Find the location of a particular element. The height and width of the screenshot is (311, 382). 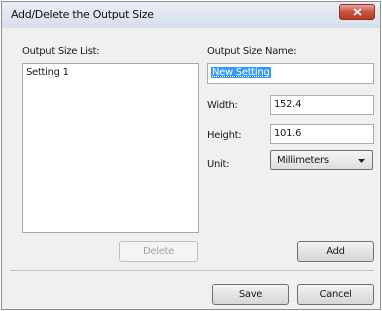

height-value: 101.6 is located at coordinates (288, 133).